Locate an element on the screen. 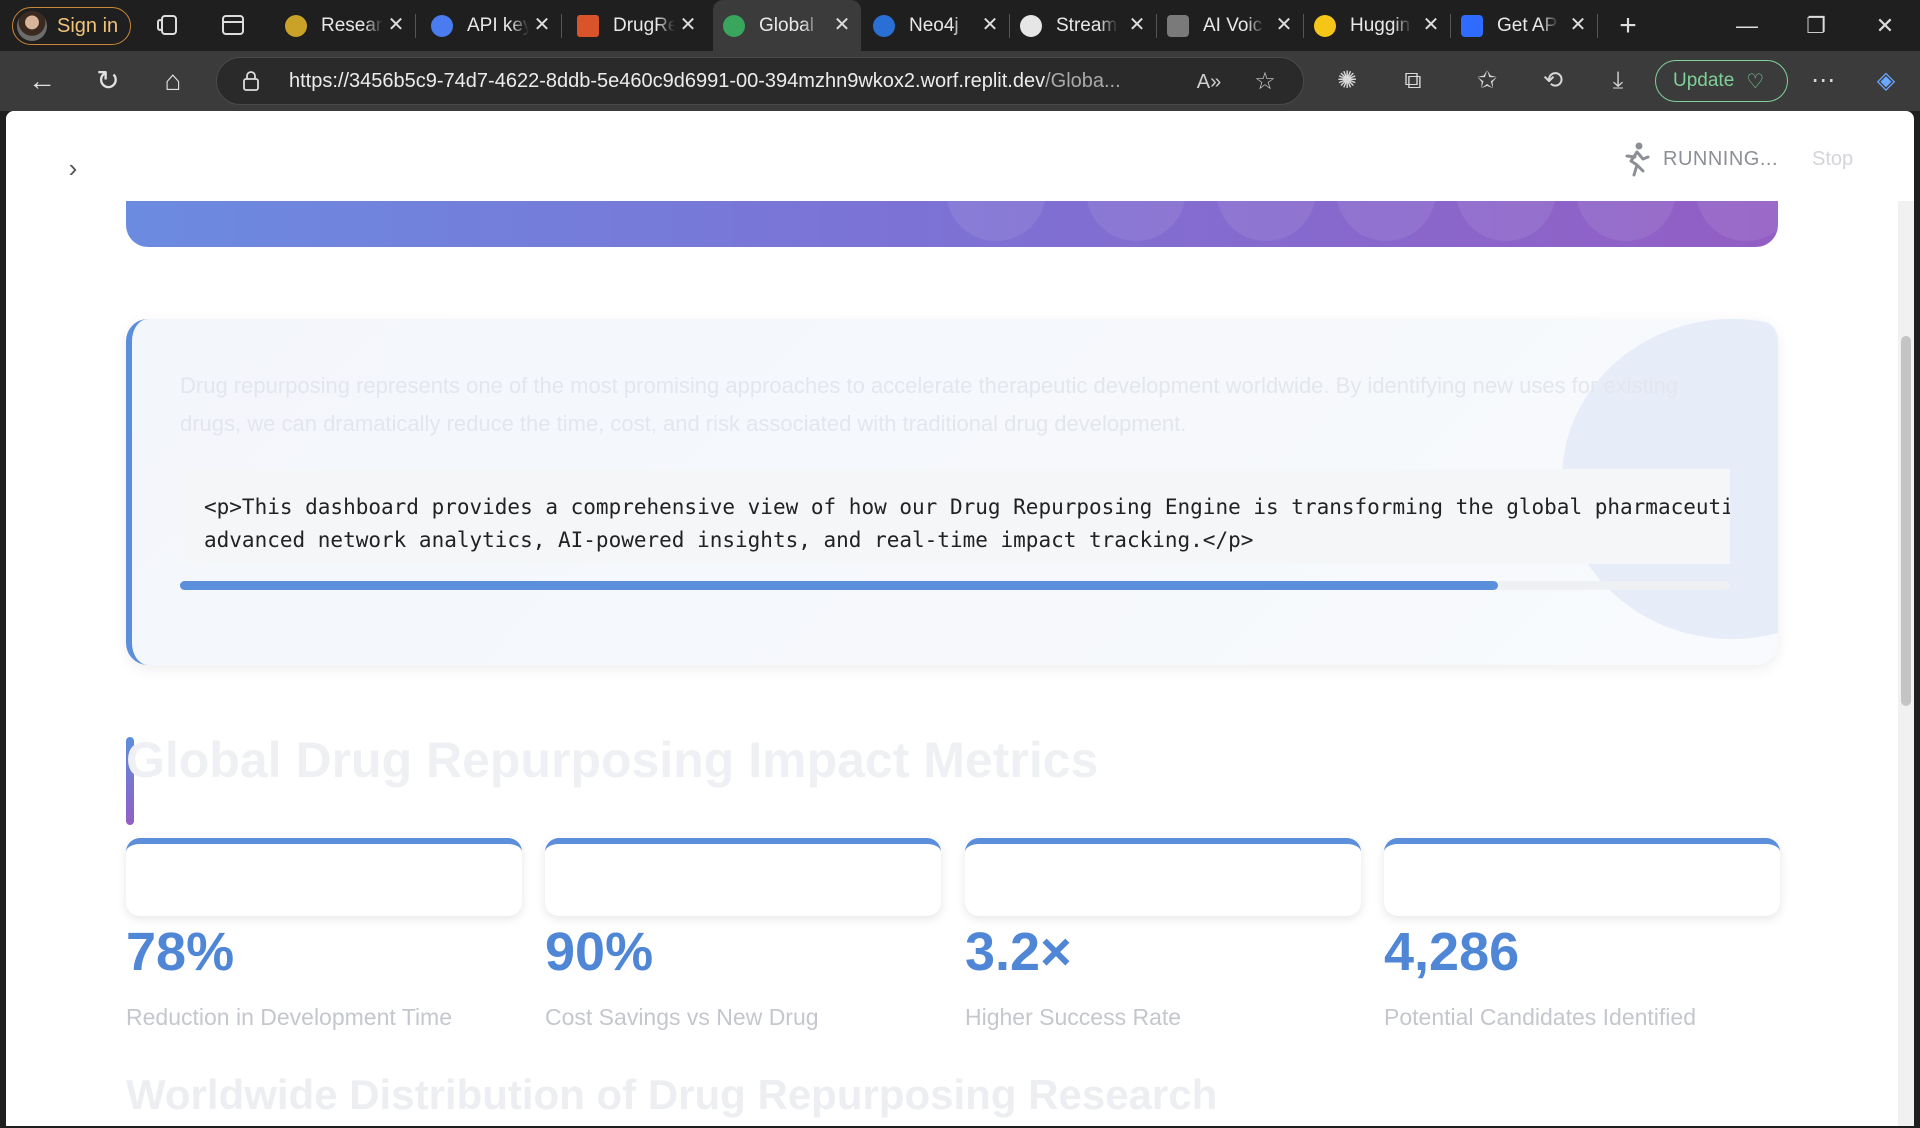 This screenshot has height=1128, width=1920. update-button: Update ♡ is located at coordinates (1721, 81).